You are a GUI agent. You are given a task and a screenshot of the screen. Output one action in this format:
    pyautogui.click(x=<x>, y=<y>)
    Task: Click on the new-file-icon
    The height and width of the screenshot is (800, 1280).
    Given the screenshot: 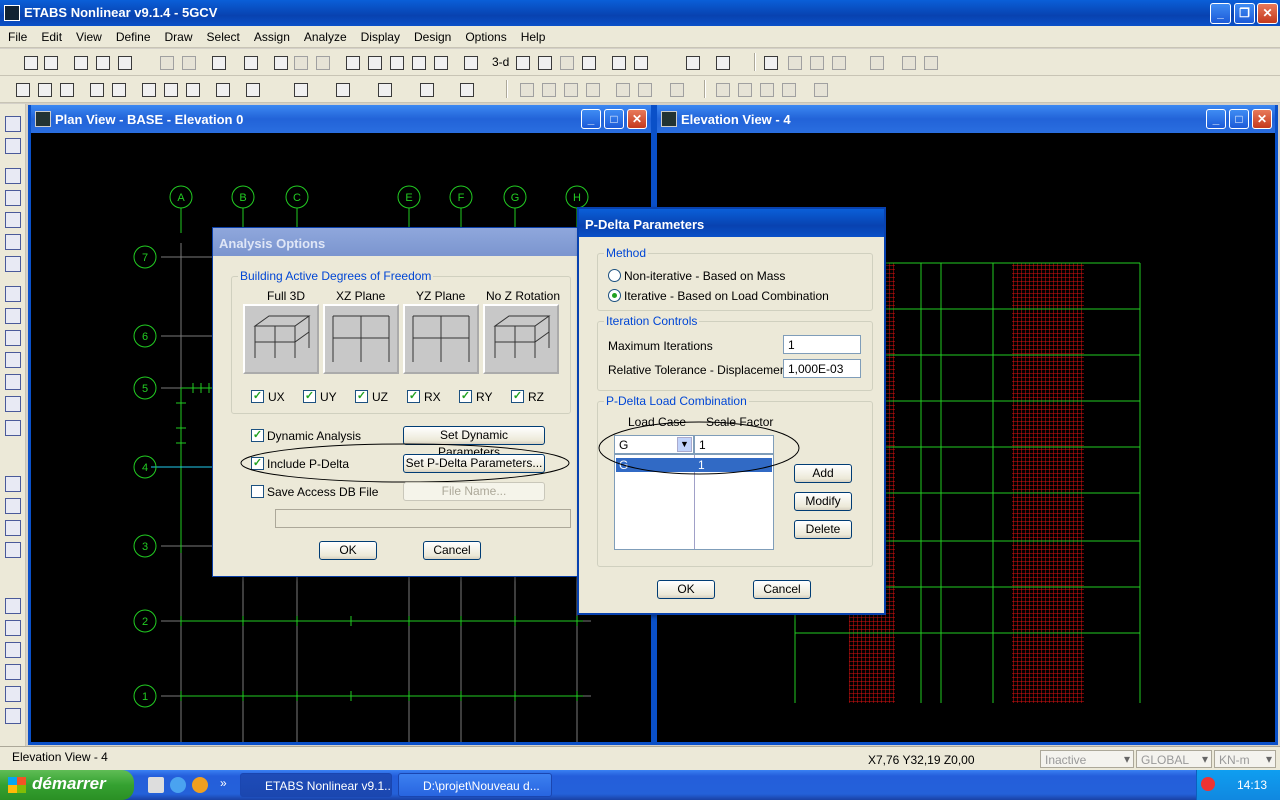 What is the action you would take?
    pyautogui.click(x=30, y=62)
    